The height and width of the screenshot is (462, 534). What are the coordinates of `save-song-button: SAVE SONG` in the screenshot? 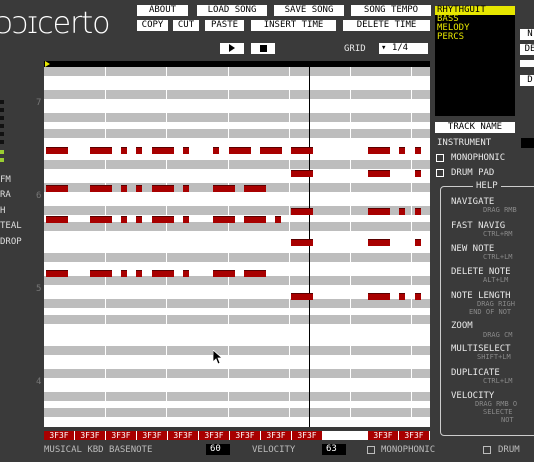 It's located at (309, 10).